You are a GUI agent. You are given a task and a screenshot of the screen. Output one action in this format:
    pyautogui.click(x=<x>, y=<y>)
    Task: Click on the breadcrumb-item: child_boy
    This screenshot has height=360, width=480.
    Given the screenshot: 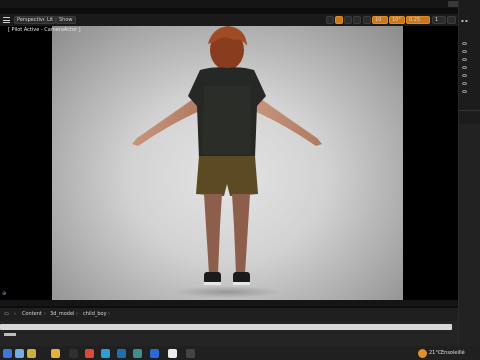 What is the action you would take?
    pyautogui.click(x=95, y=314)
    